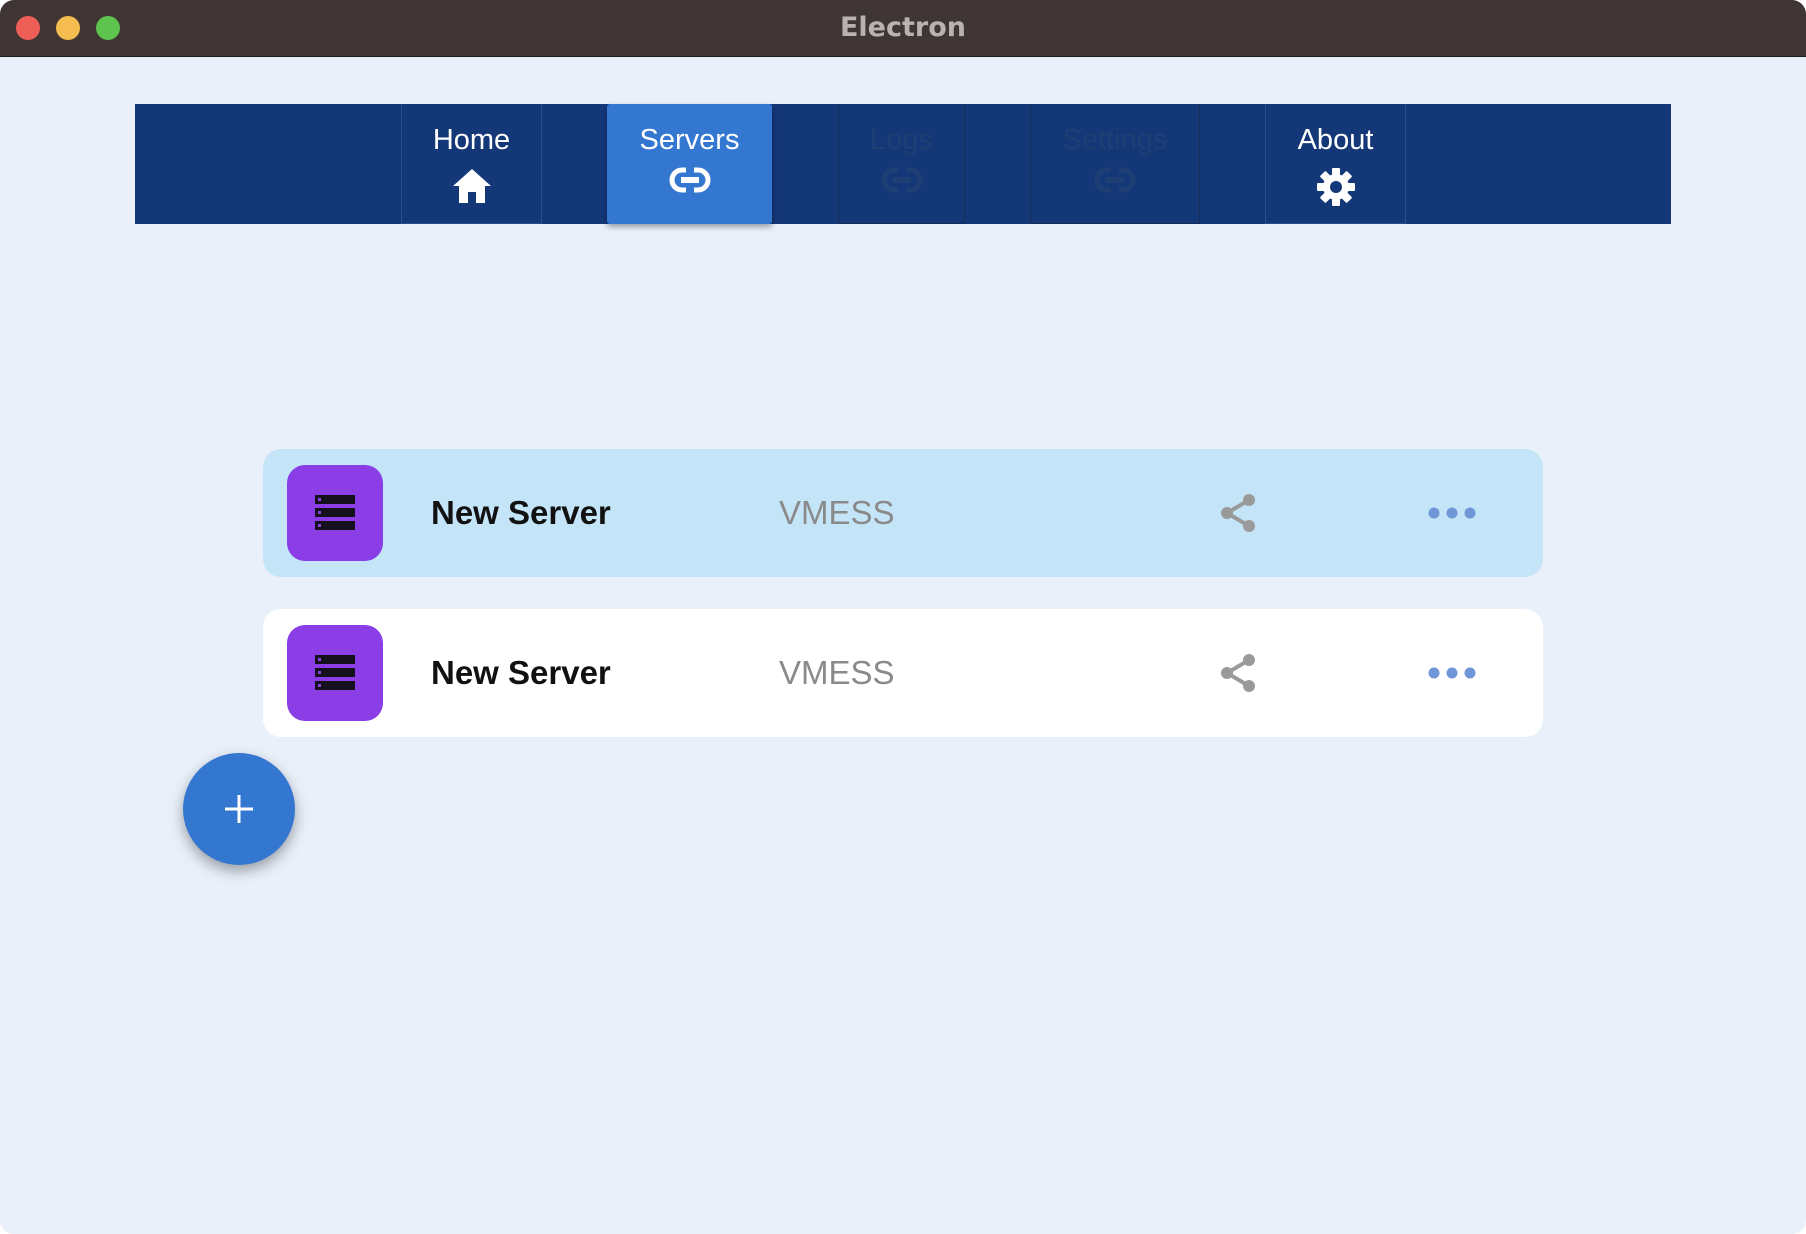 The height and width of the screenshot is (1234, 1806). I want to click on title-bar: Electron, so click(903, 28).